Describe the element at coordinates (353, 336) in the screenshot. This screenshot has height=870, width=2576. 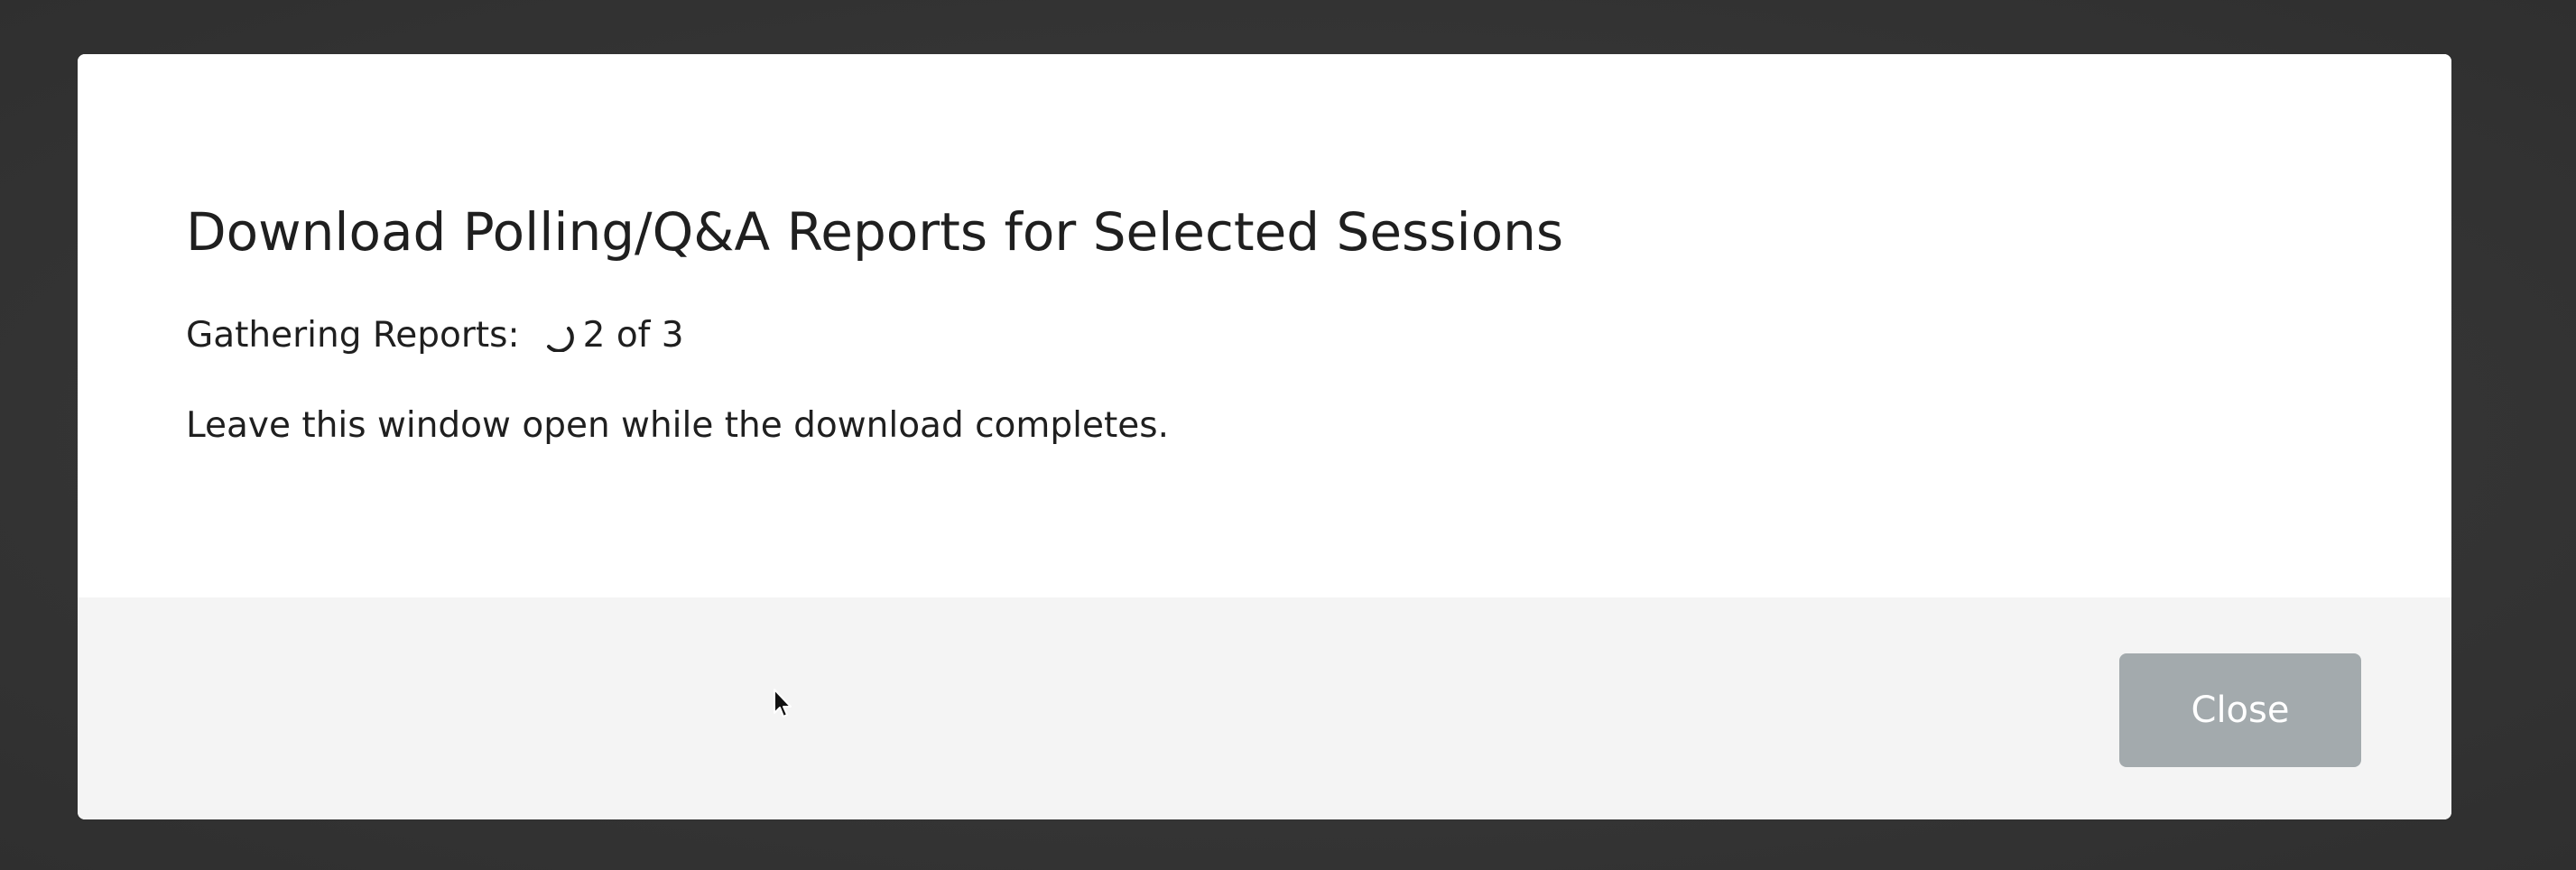
I see `status-label: Gathering Reports:` at that location.